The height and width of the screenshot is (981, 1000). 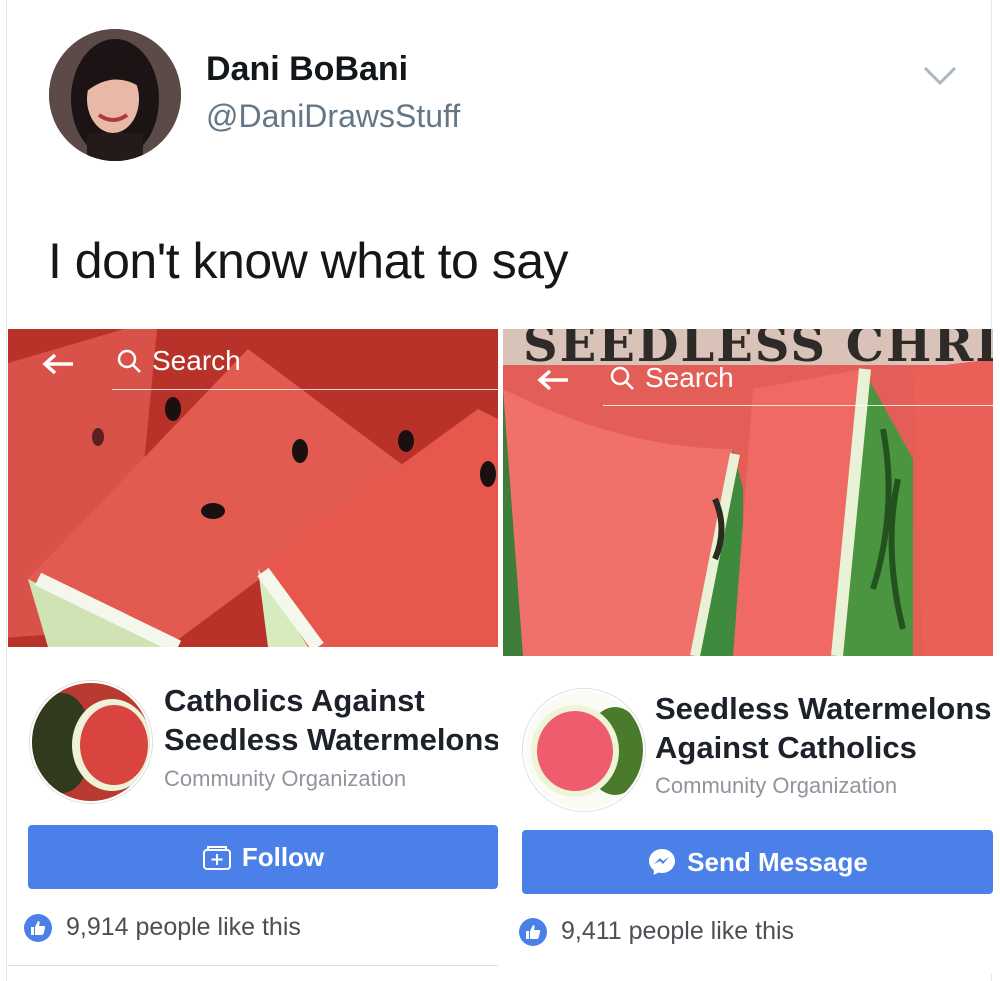 I want to click on tweet-text: I don't know what to say, so click(x=308, y=261).